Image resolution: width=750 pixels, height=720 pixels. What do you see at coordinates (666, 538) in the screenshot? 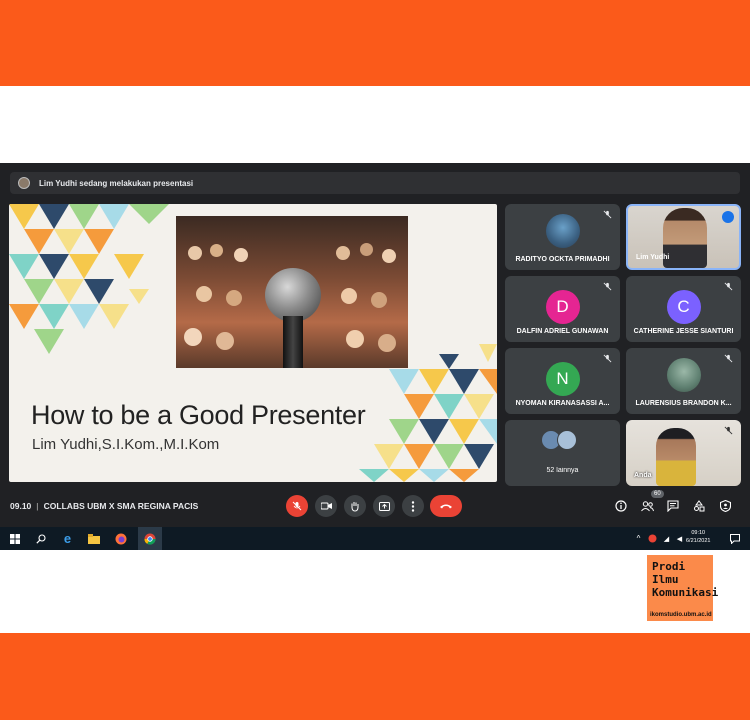
I see `network-icon: ◢` at bounding box center [666, 538].